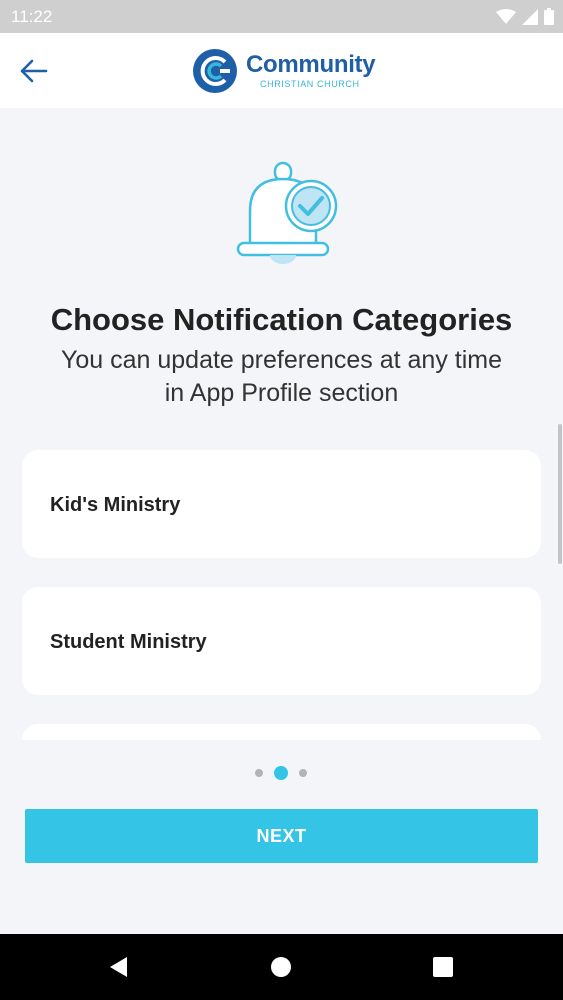 The height and width of the screenshot is (1000, 563). I want to click on home-circle-icon, so click(281, 967).